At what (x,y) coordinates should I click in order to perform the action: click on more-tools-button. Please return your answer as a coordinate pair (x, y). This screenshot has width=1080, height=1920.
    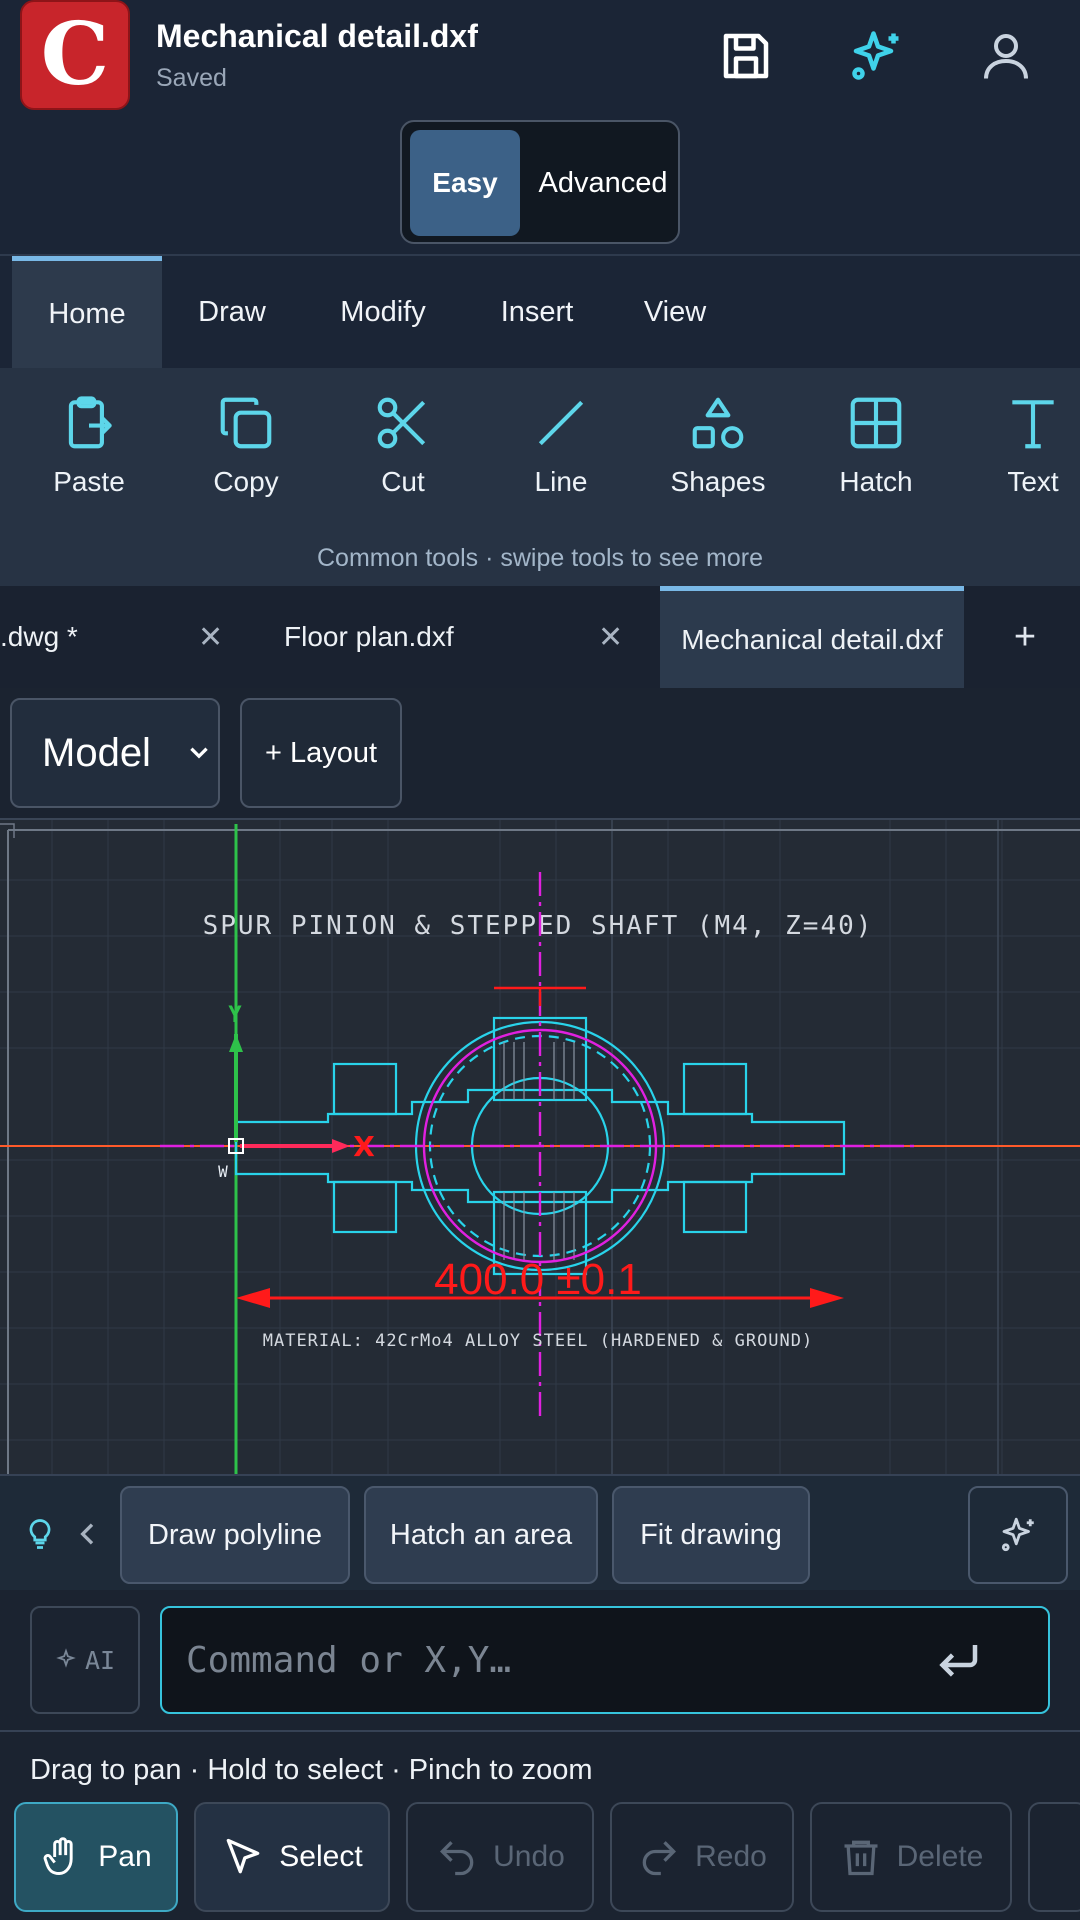
    Looking at the image, I should click on (1054, 1857).